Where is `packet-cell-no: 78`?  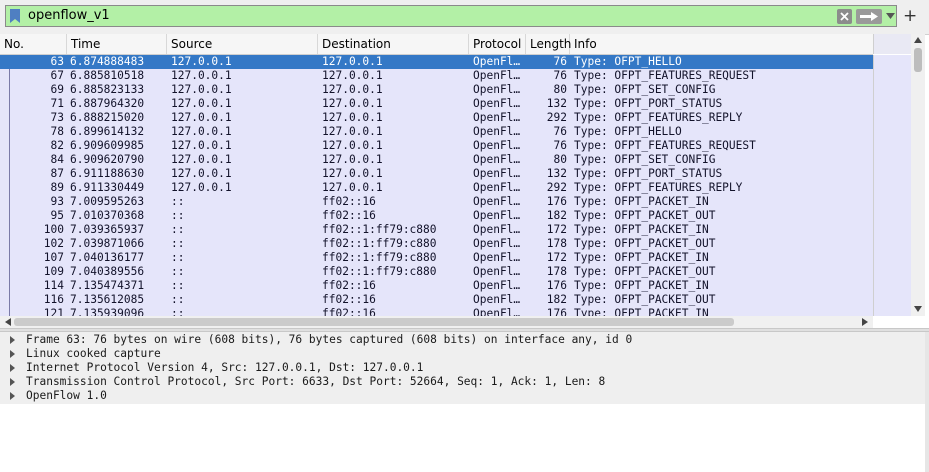
packet-cell-no: 78 is located at coordinates (57, 131).